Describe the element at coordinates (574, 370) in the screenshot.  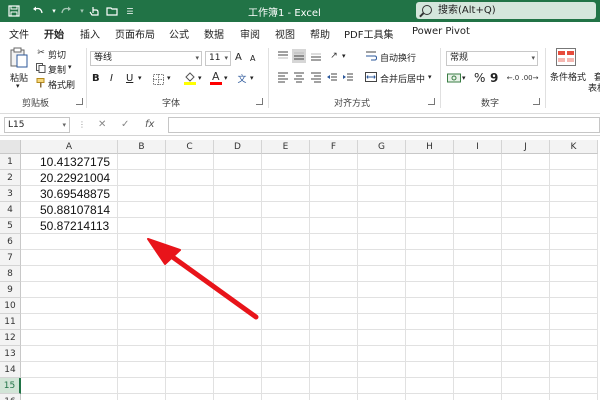
I see `cell-k14` at that location.